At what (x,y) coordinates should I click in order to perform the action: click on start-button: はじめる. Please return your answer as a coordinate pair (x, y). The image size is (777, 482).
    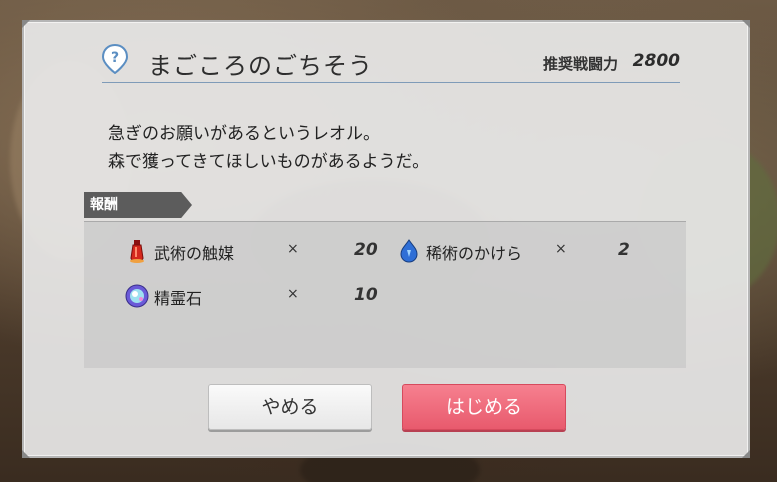
    Looking at the image, I should click on (484, 407).